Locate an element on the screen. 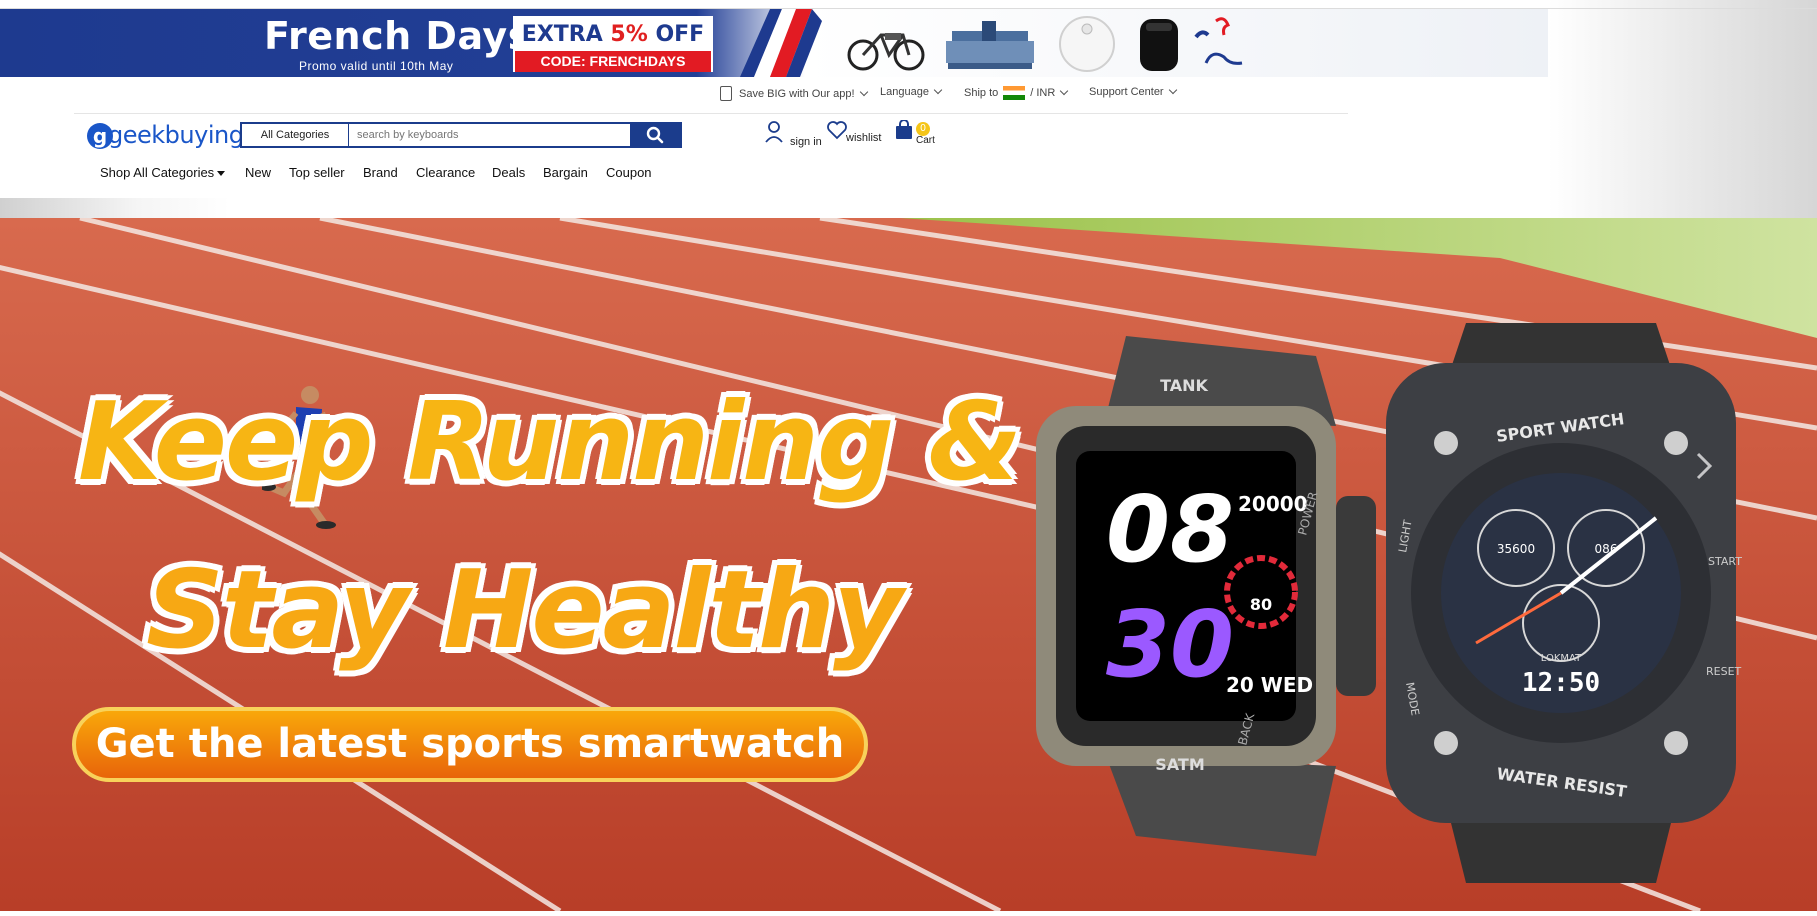 The width and height of the screenshot is (1817, 916). shop-all-categories: Shop All Categories is located at coordinates (163, 172).